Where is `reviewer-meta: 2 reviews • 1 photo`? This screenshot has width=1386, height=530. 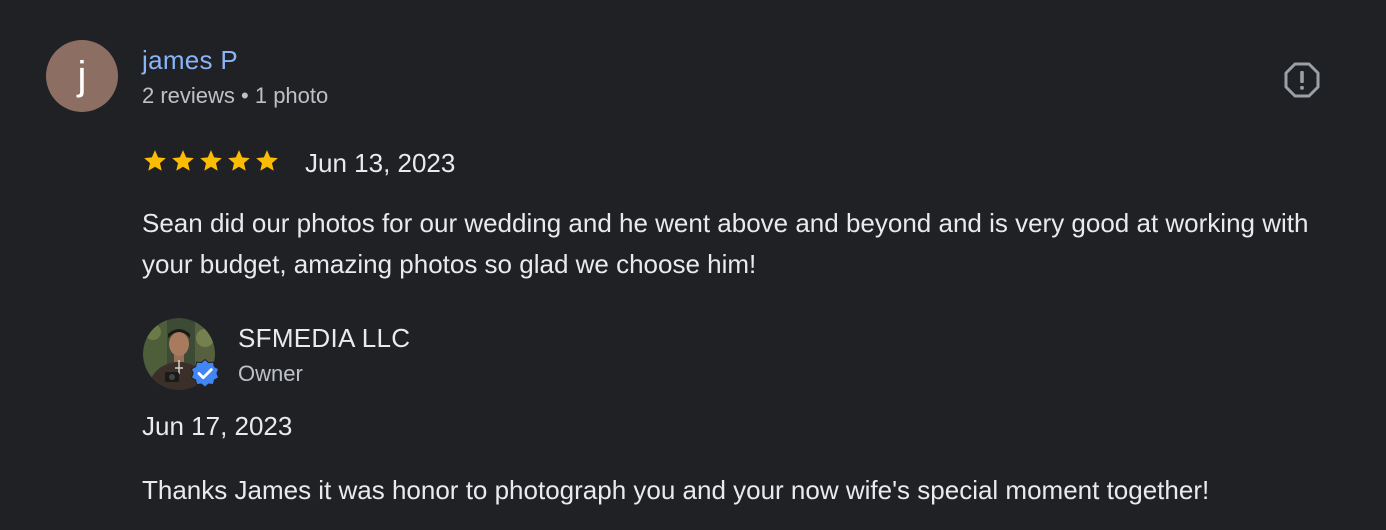 reviewer-meta: 2 reviews • 1 photo is located at coordinates (235, 95).